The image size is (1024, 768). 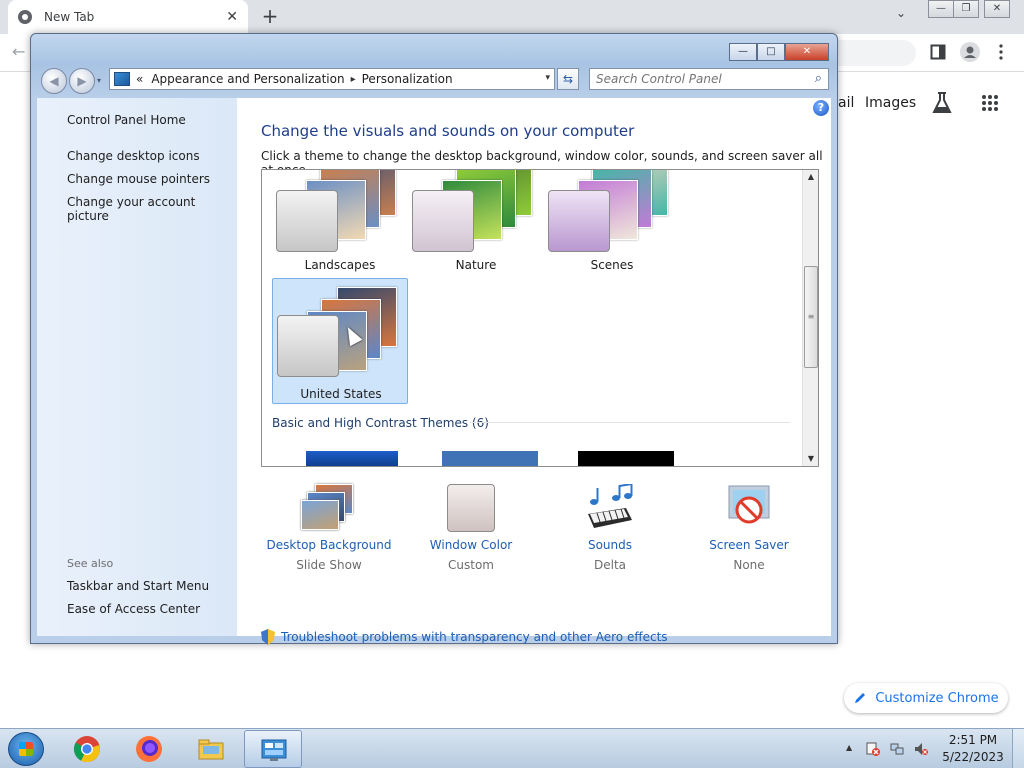 What do you see at coordinates (99, 80) in the screenshot?
I see `recent-pages-dropdown: ▾` at bounding box center [99, 80].